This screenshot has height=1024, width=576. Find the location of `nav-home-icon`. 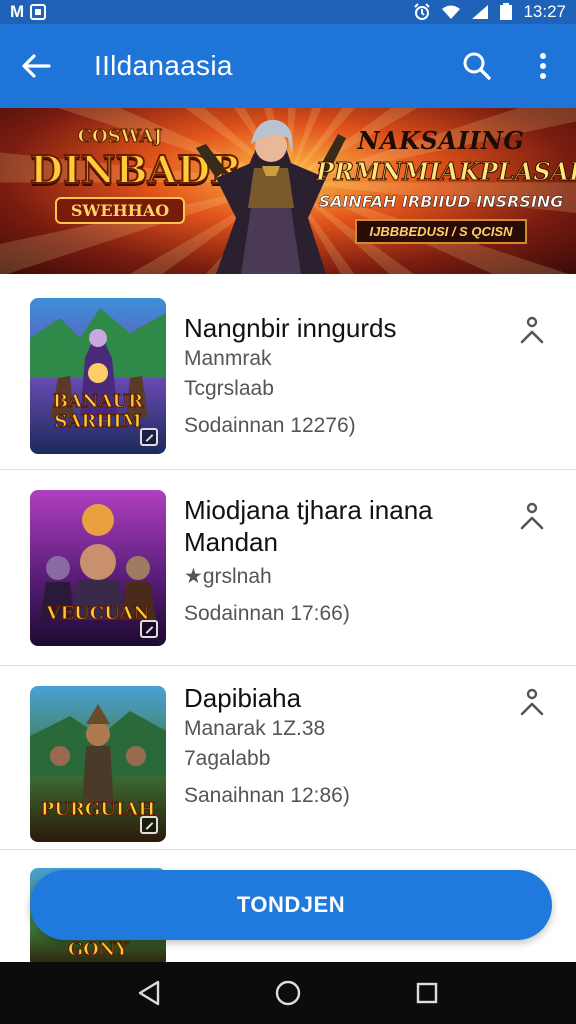

nav-home-icon is located at coordinates (288, 993).